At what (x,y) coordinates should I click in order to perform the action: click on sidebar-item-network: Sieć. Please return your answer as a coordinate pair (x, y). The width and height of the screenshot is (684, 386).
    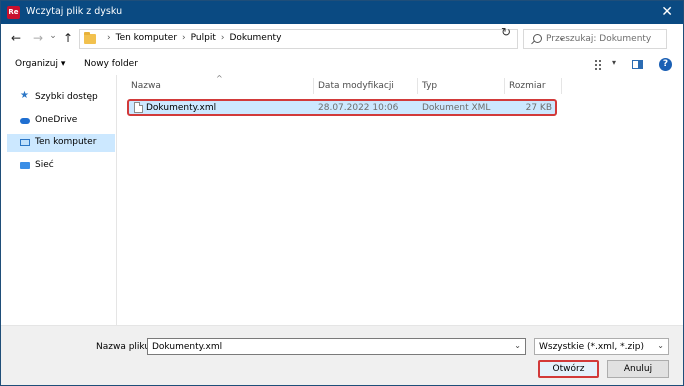
    Looking at the image, I should click on (61, 166).